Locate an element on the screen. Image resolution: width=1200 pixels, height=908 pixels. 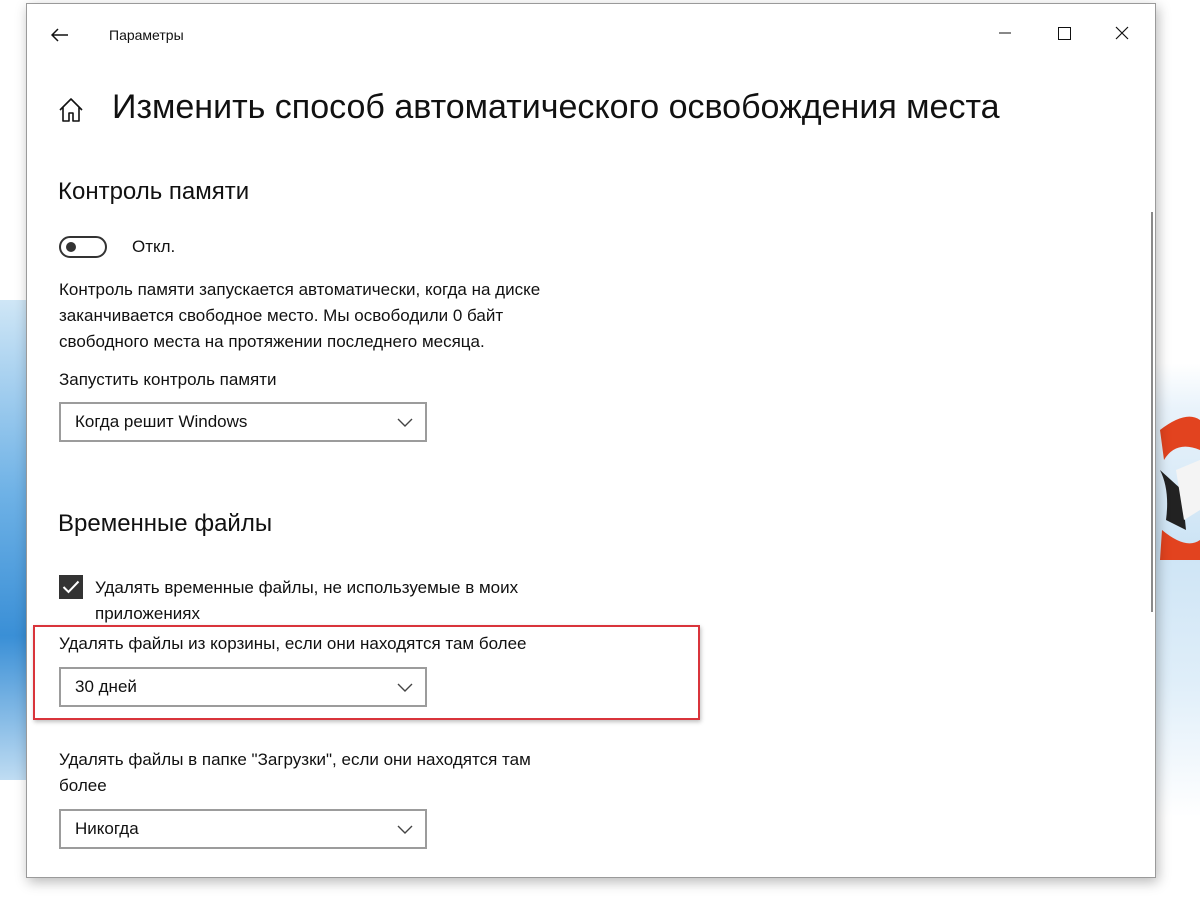
maximize-button is located at coordinates (1064, 33).